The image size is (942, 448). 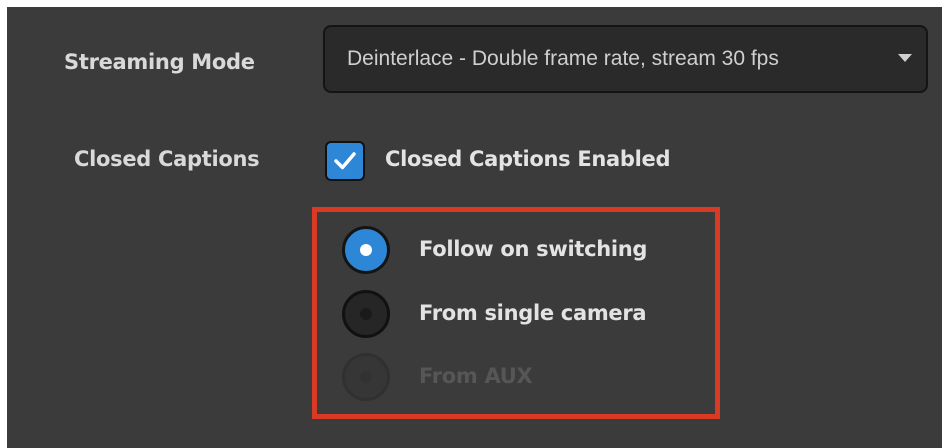 What do you see at coordinates (905, 58) in the screenshot?
I see `chevron-down-icon` at bounding box center [905, 58].